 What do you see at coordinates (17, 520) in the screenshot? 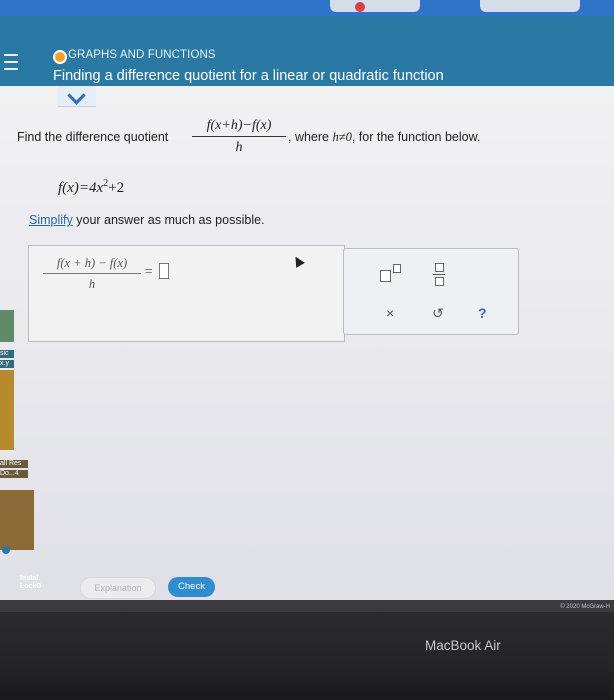
I see `side-panel-brown` at bounding box center [17, 520].